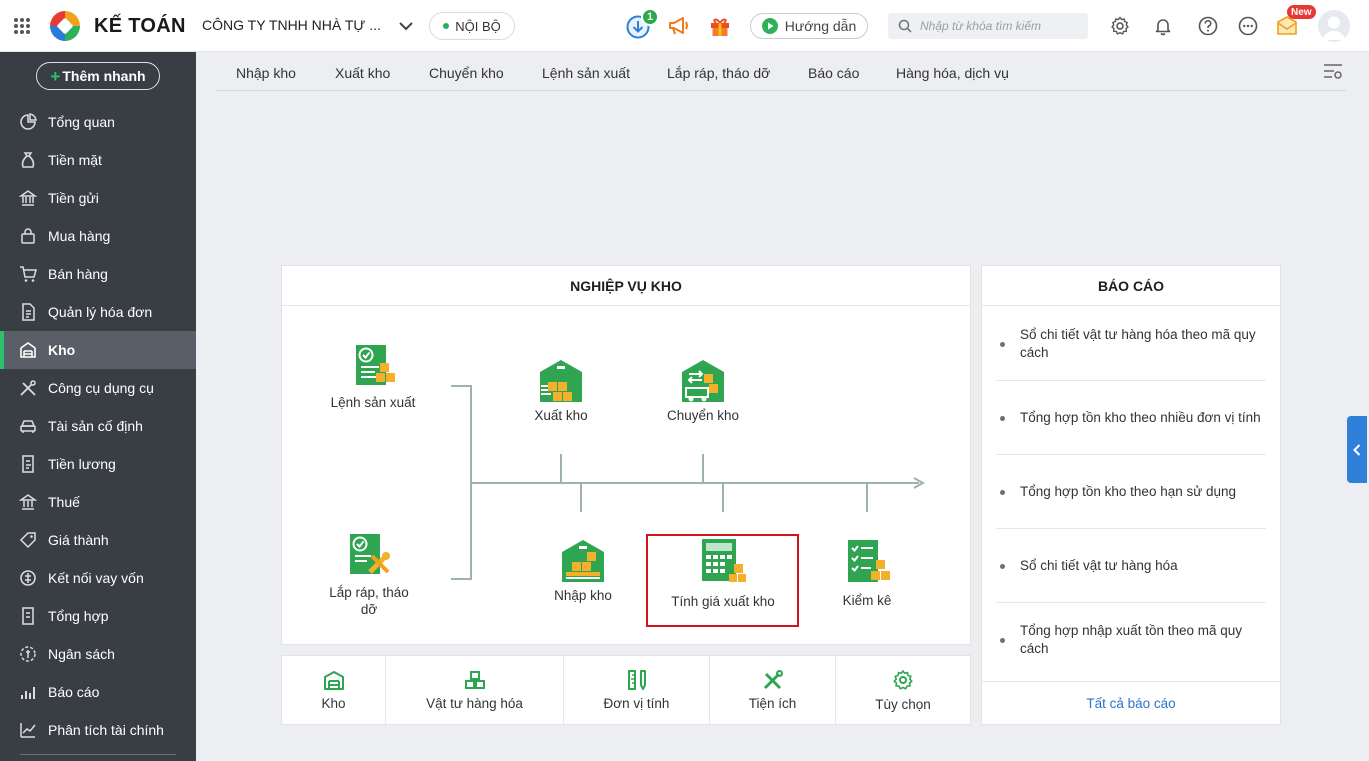  Describe the element at coordinates (101, 388) in the screenshot. I see `sidebar-item-label: Công cụ dụng cụ` at that location.